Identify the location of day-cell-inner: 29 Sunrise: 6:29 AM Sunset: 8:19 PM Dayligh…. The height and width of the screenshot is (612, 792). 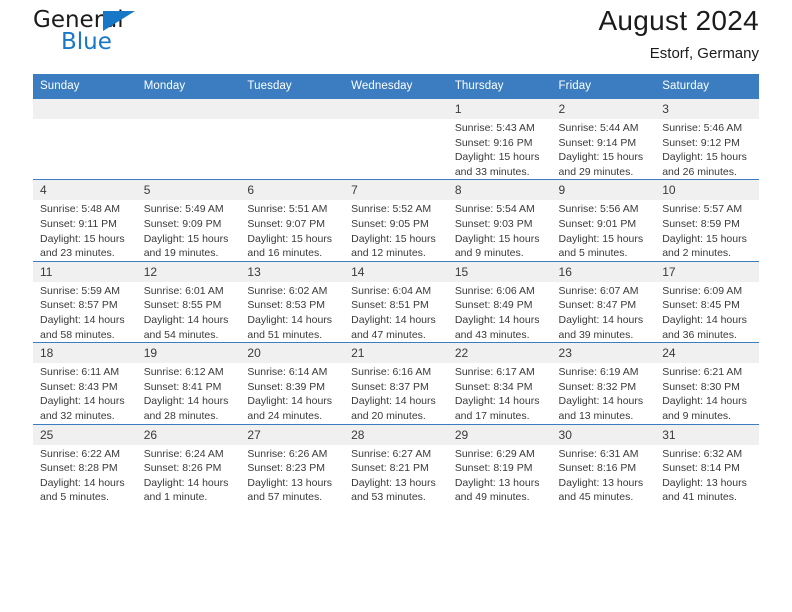
(499, 464).